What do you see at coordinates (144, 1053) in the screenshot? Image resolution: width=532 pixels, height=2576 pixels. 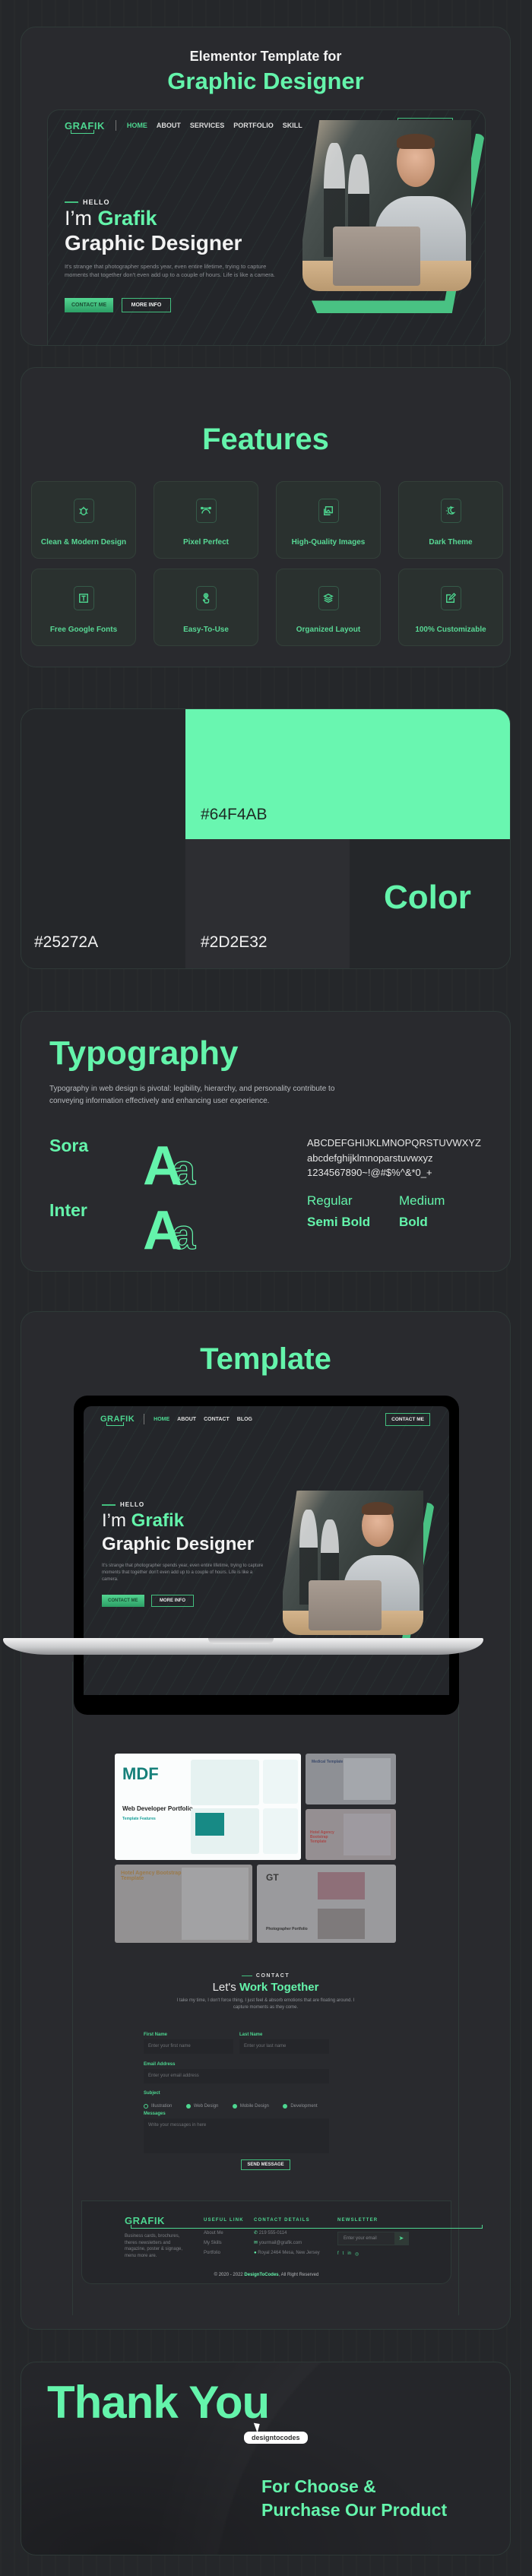 I see `typography-title: Typography` at bounding box center [144, 1053].